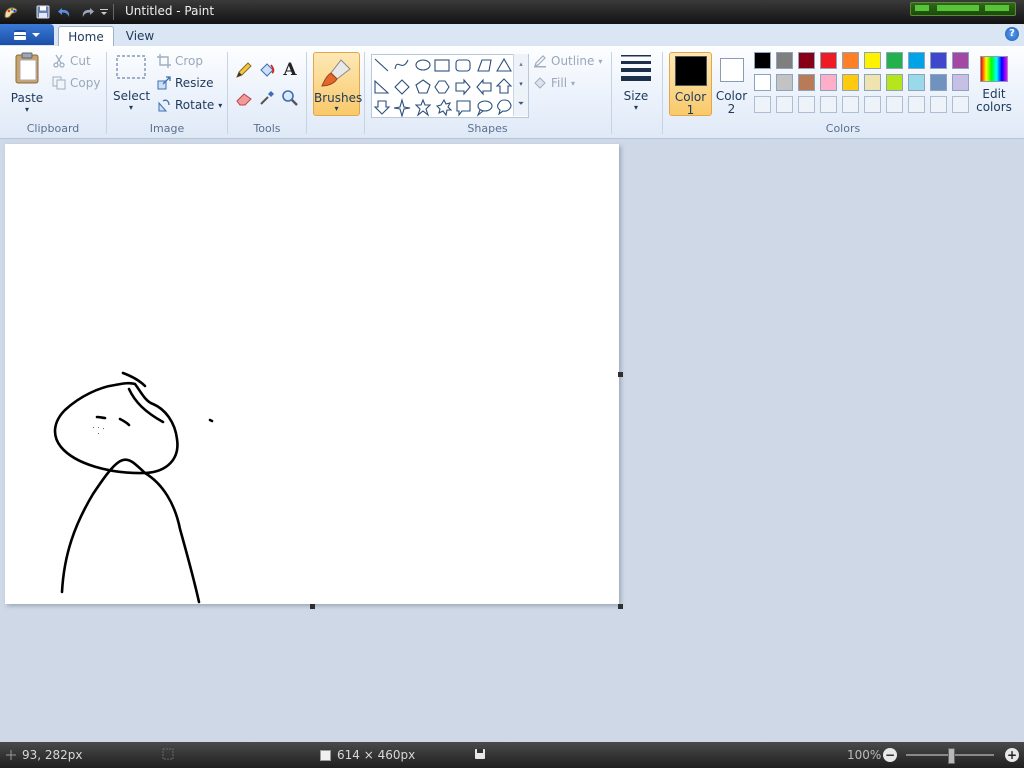 This screenshot has width=1024, height=768. What do you see at coordinates (189, 61) in the screenshot?
I see `crop-label: Crop` at bounding box center [189, 61].